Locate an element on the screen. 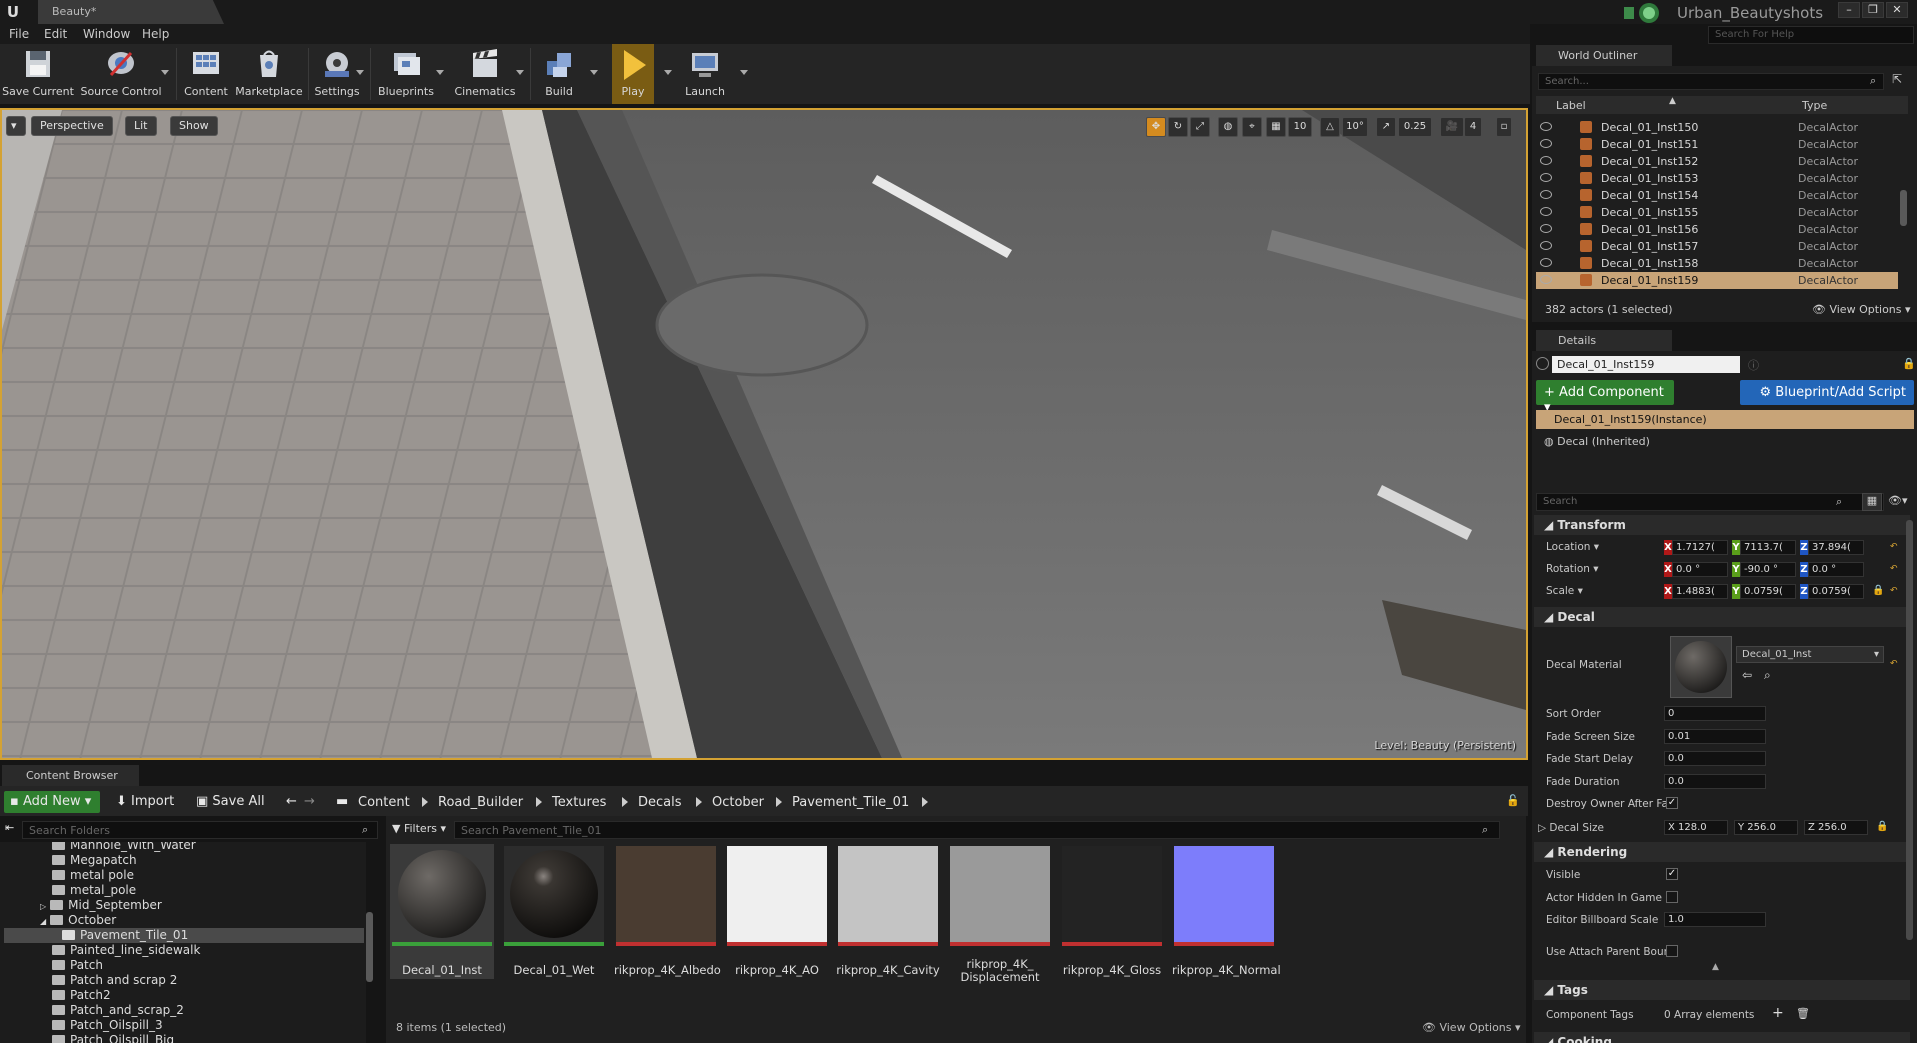 The width and height of the screenshot is (1917, 1043). grid-snap-icon: ▦ is located at coordinates (1276, 127).